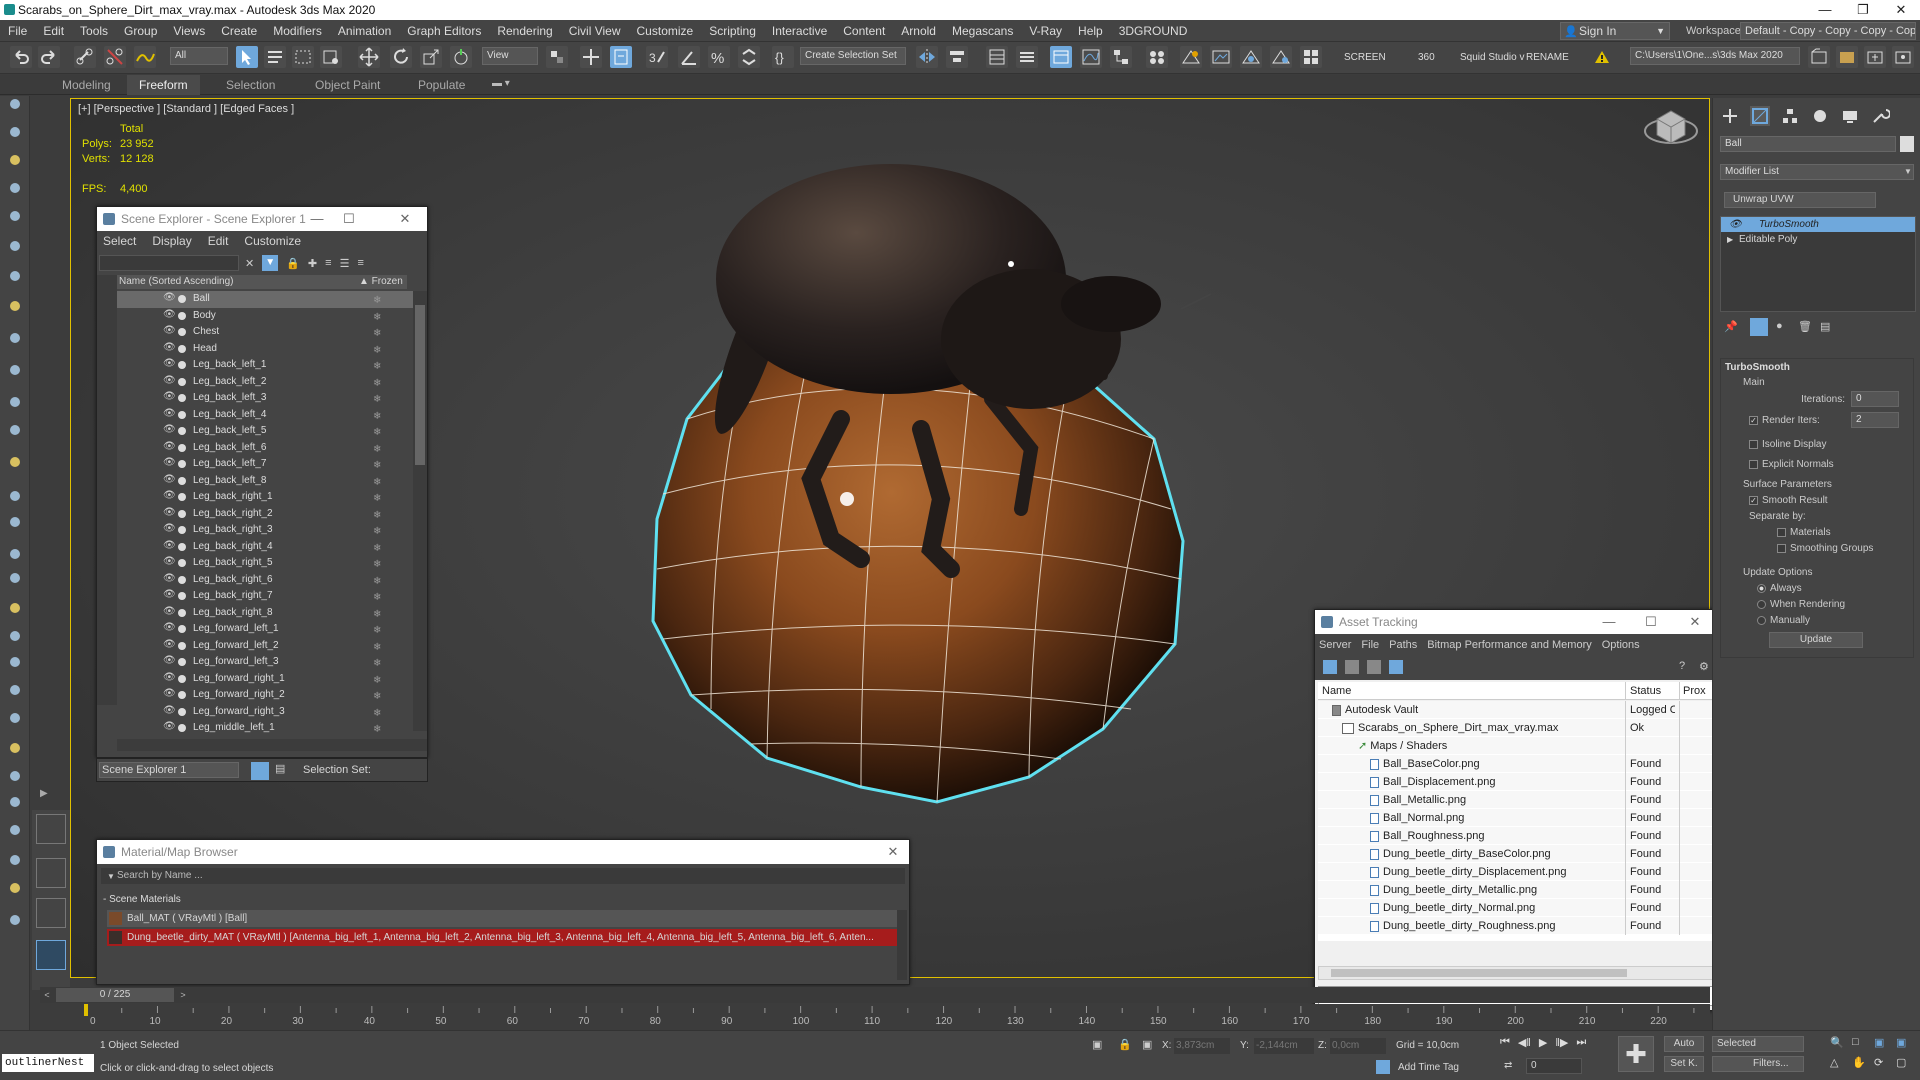 The width and height of the screenshot is (1920, 1080). I want to click on menu-arnold: Arnold, so click(918, 31).